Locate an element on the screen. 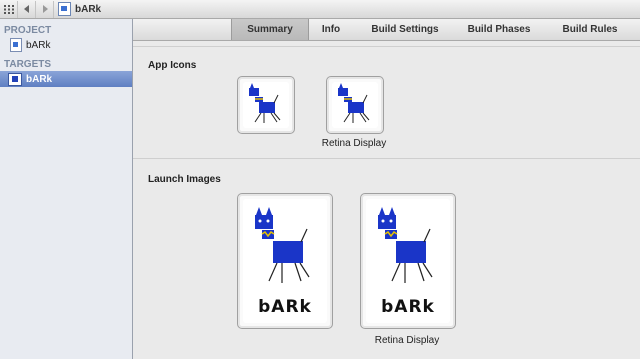 The height and width of the screenshot is (359, 640). app-target-icon is located at coordinates (15, 79).